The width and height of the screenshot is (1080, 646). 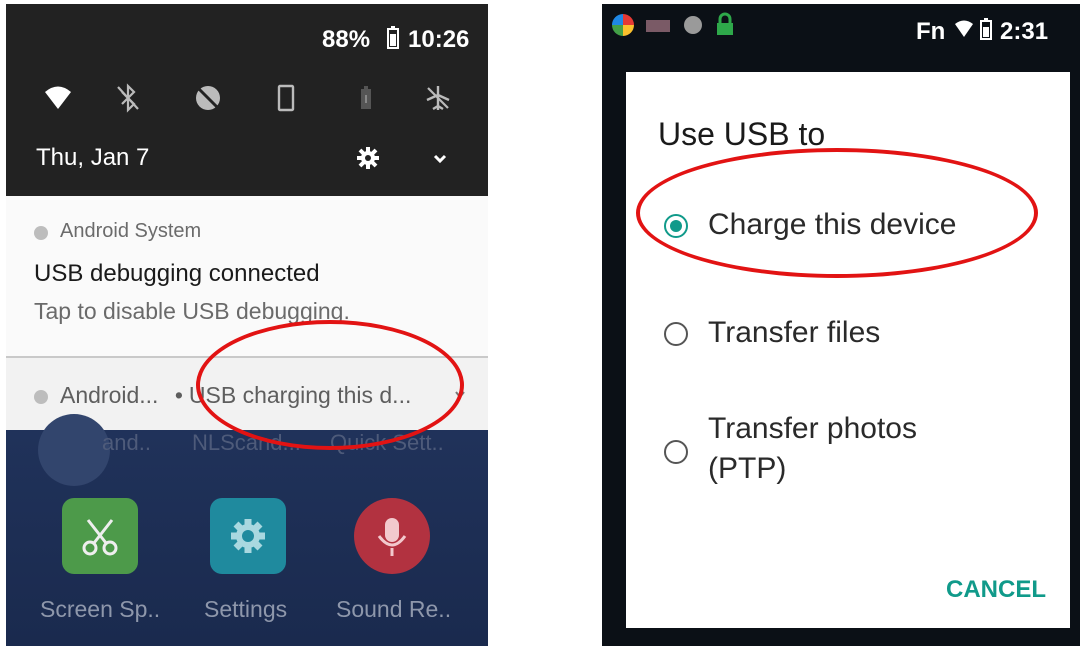 What do you see at coordinates (208, 98) in the screenshot?
I see `data-saver-icon` at bounding box center [208, 98].